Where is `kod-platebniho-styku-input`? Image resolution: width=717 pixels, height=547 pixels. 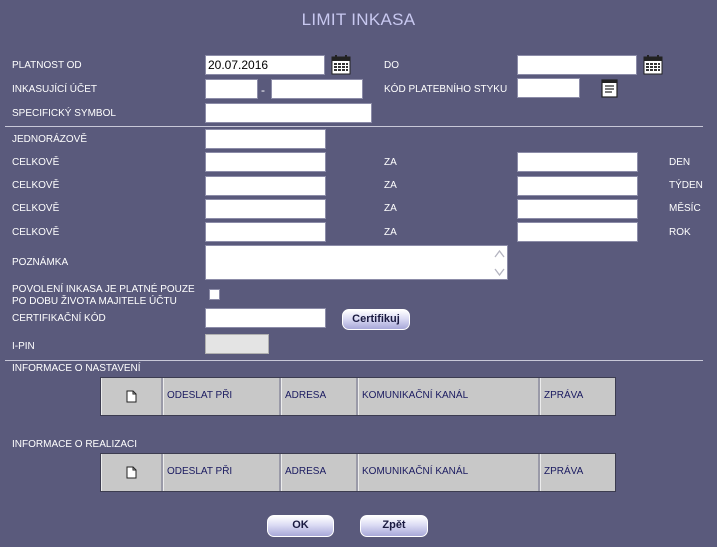
kod-platebniho-styku-input is located at coordinates (548, 88).